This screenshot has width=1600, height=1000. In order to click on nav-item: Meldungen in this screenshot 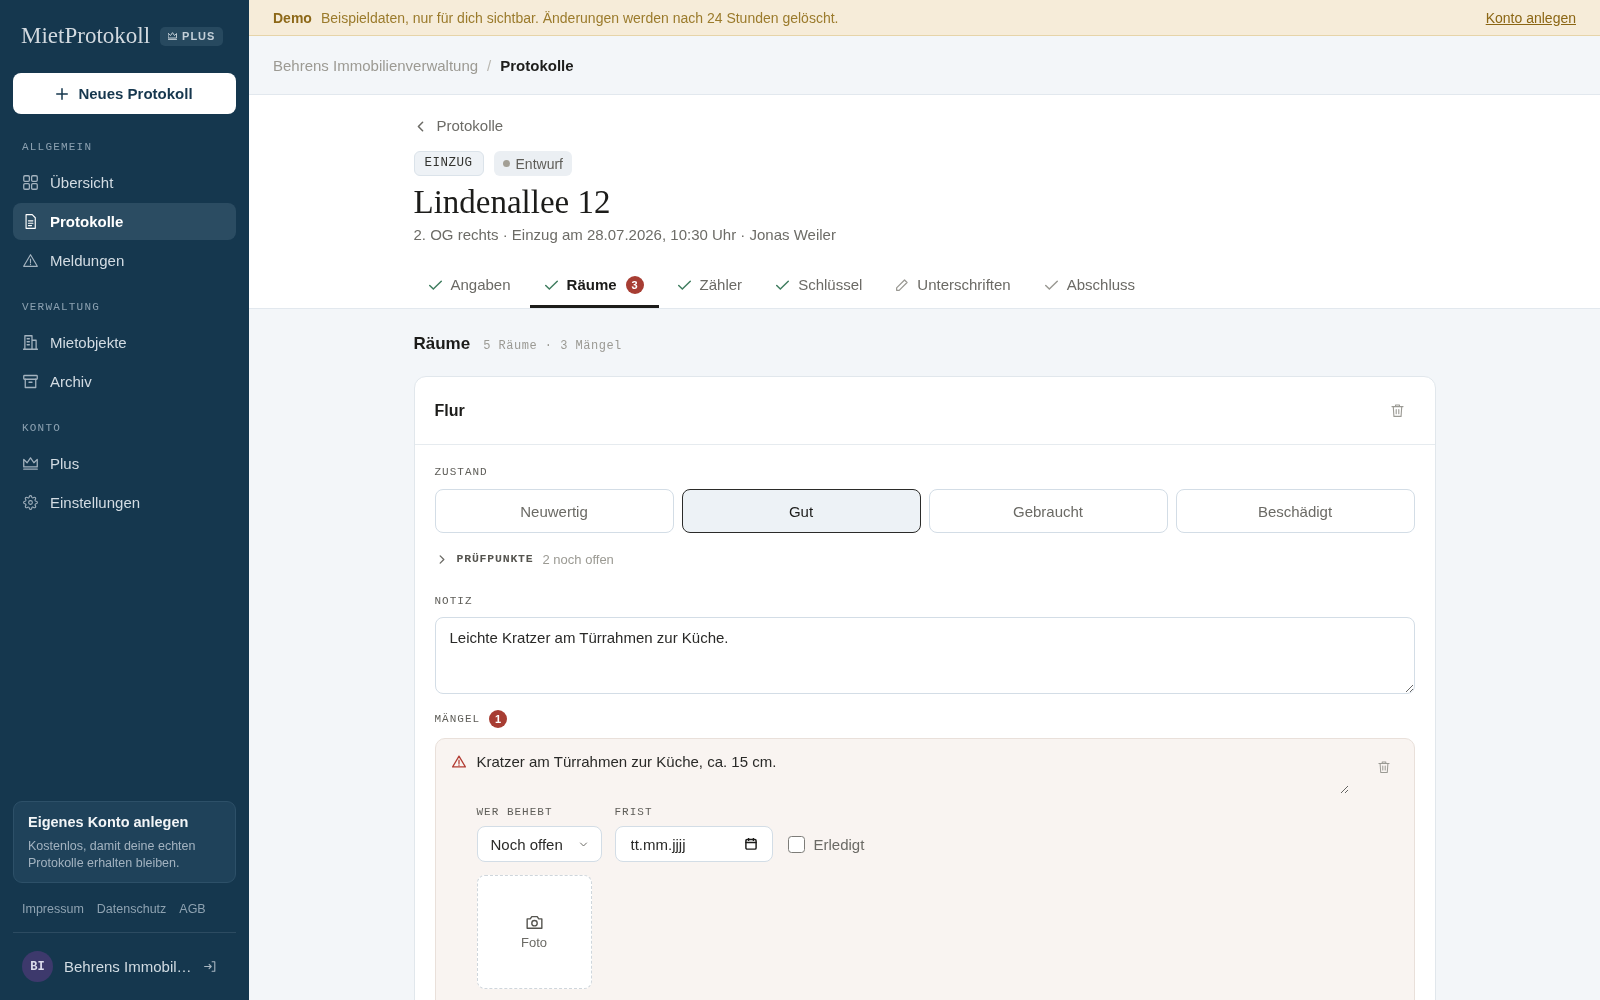, I will do `click(124, 260)`.